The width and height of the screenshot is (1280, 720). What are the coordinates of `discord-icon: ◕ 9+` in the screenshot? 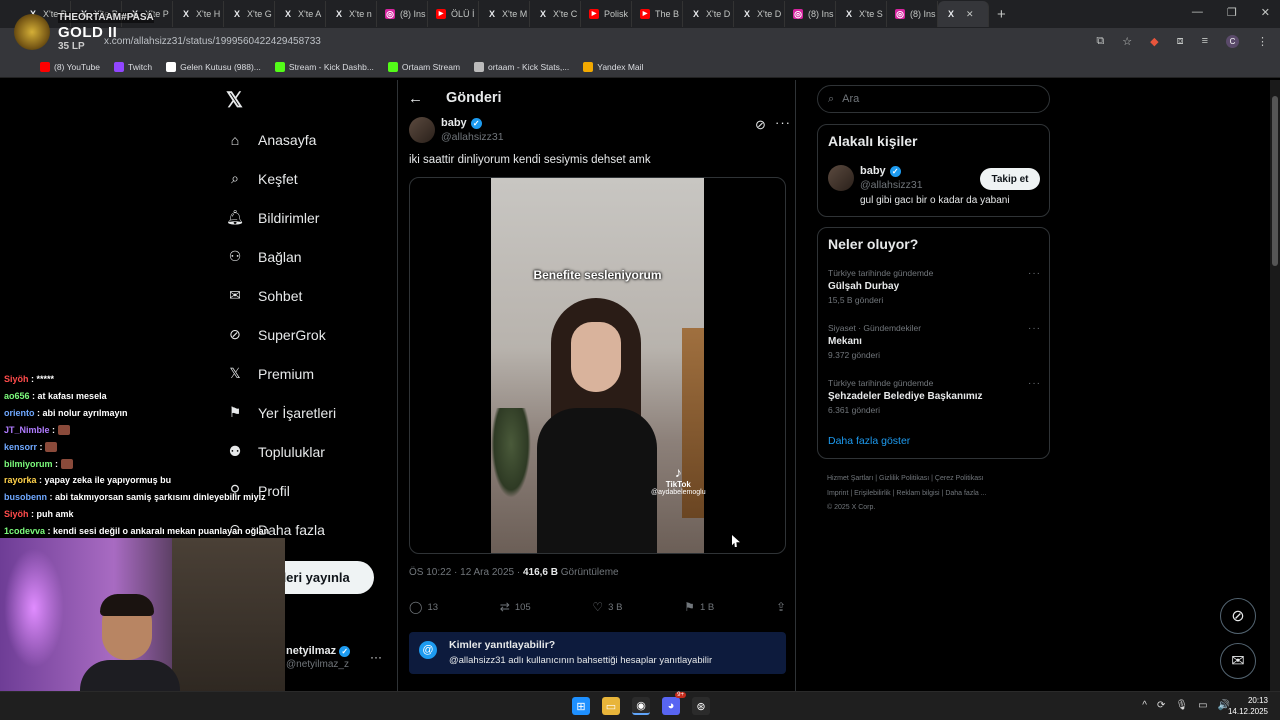 It's located at (674, 703).